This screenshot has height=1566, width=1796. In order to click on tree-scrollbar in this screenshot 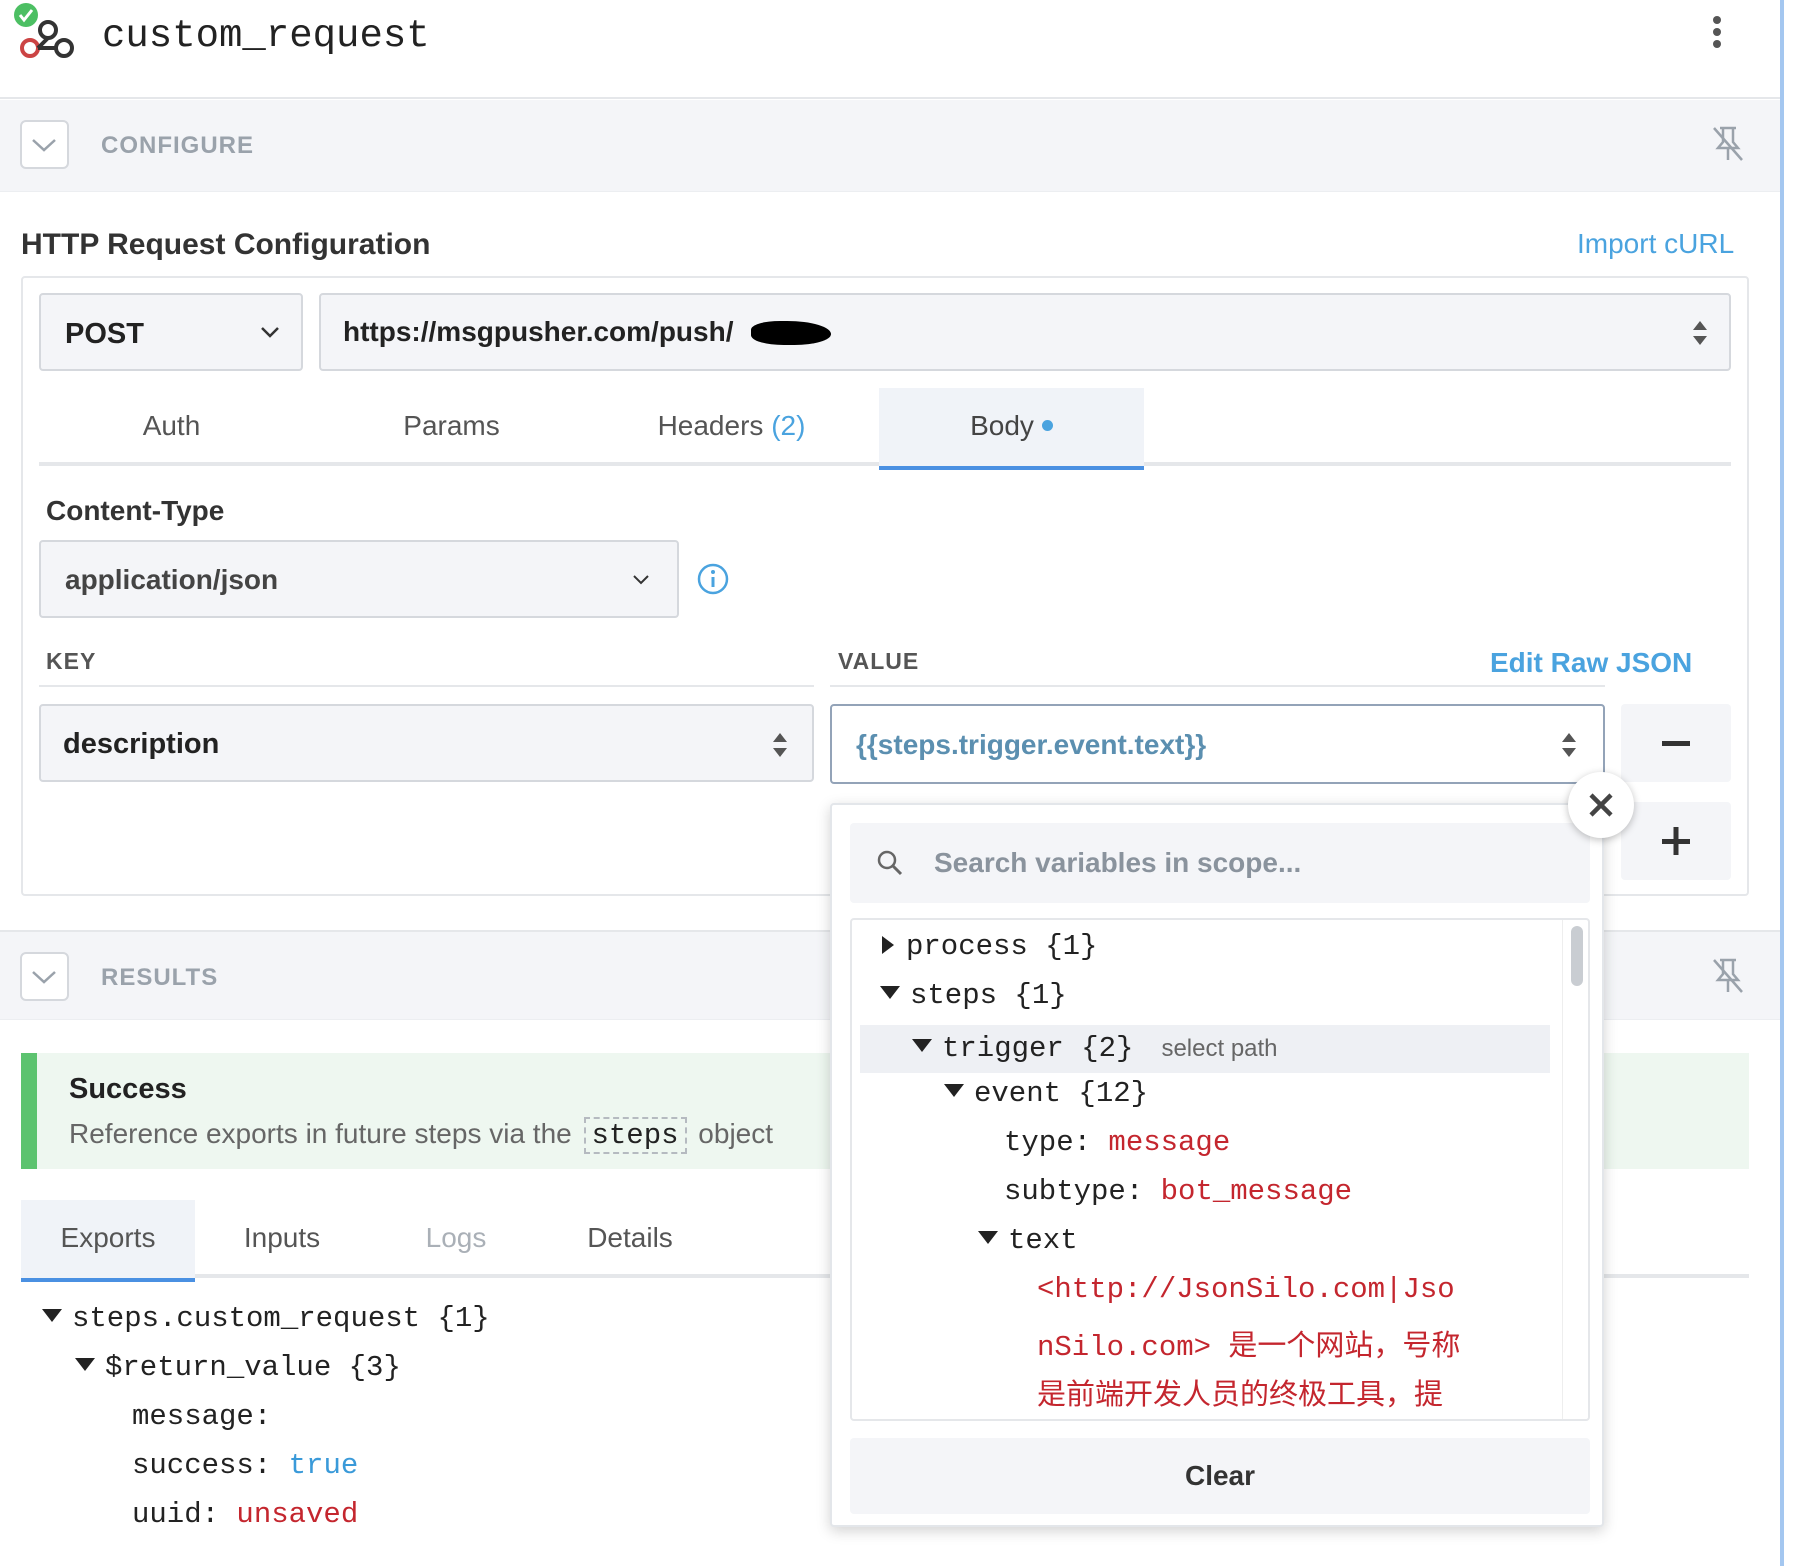, I will do `click(1575, 1169)`.